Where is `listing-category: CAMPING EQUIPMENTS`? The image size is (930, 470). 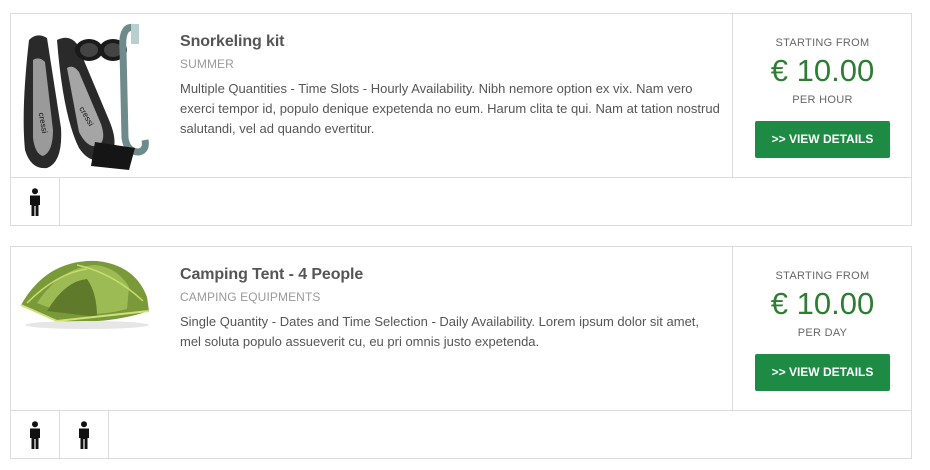
listing-category: CAMPING EQUIPMENTS is located at coordinates (250, 297).